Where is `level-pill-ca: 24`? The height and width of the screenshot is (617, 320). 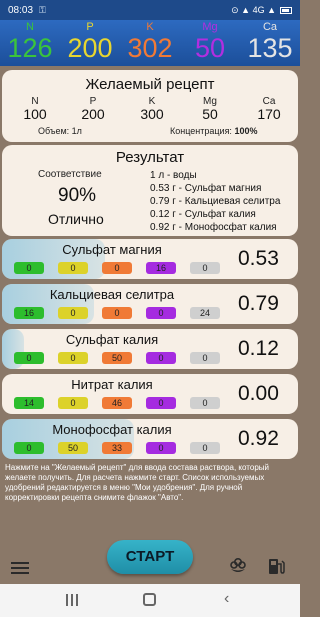 level-pill-ca: 24 is located at coordinates (205, 313).